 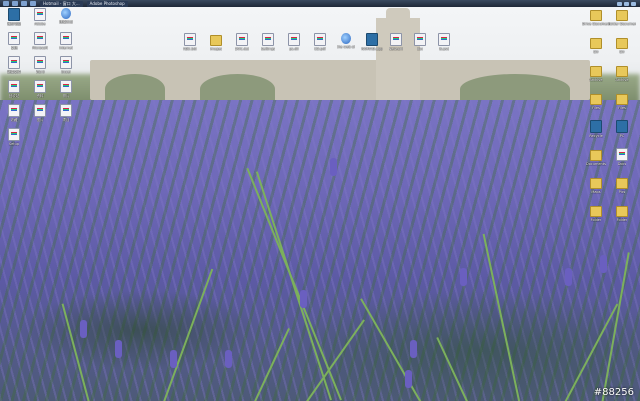 What do you see at coordinates (622, 22) in the screenshot?
I see `desktop-icon: Folder Documents` at bounding box center [622, 22].